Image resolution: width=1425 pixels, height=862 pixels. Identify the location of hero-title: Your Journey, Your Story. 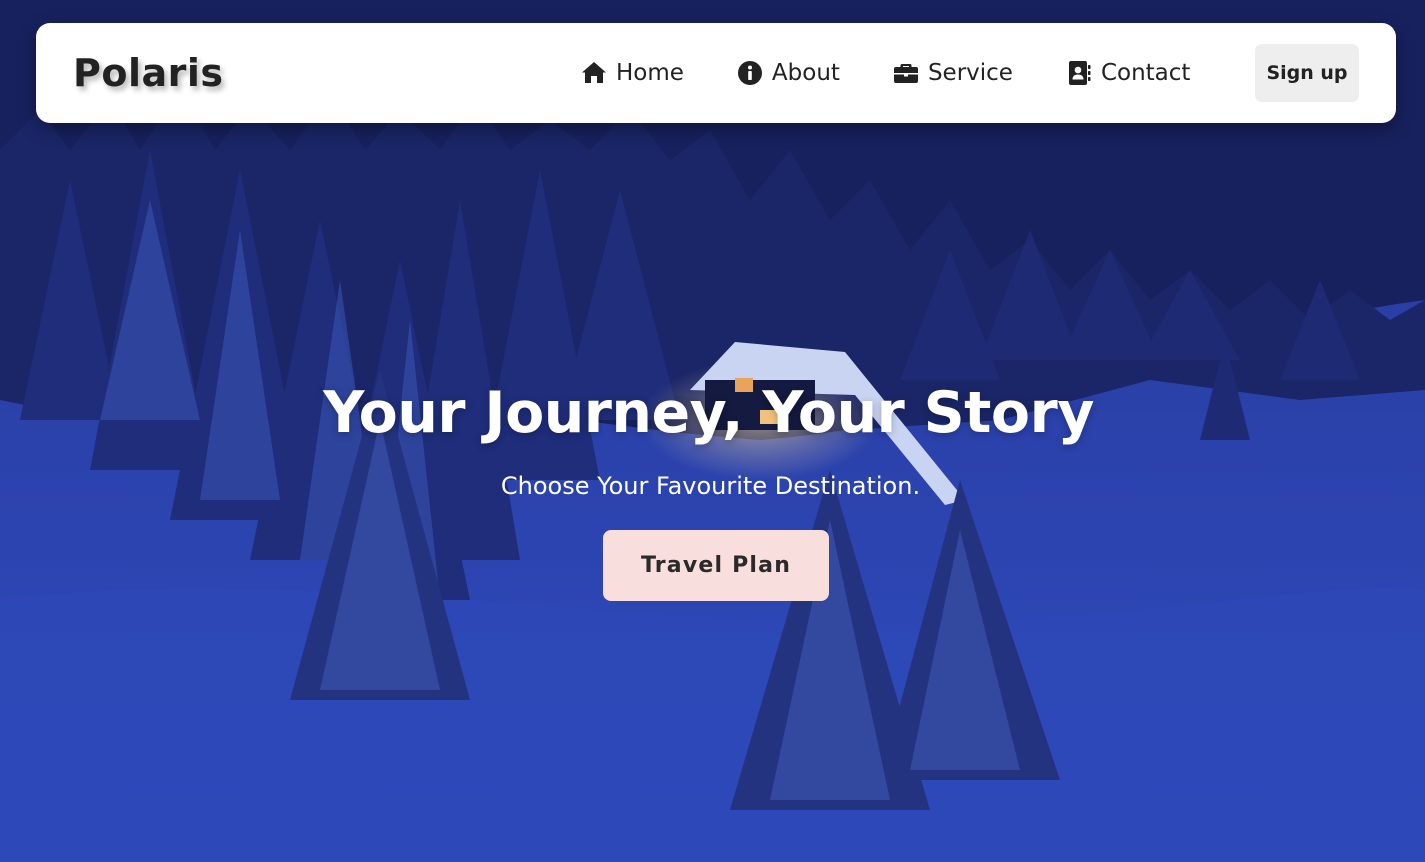
(708, 413).